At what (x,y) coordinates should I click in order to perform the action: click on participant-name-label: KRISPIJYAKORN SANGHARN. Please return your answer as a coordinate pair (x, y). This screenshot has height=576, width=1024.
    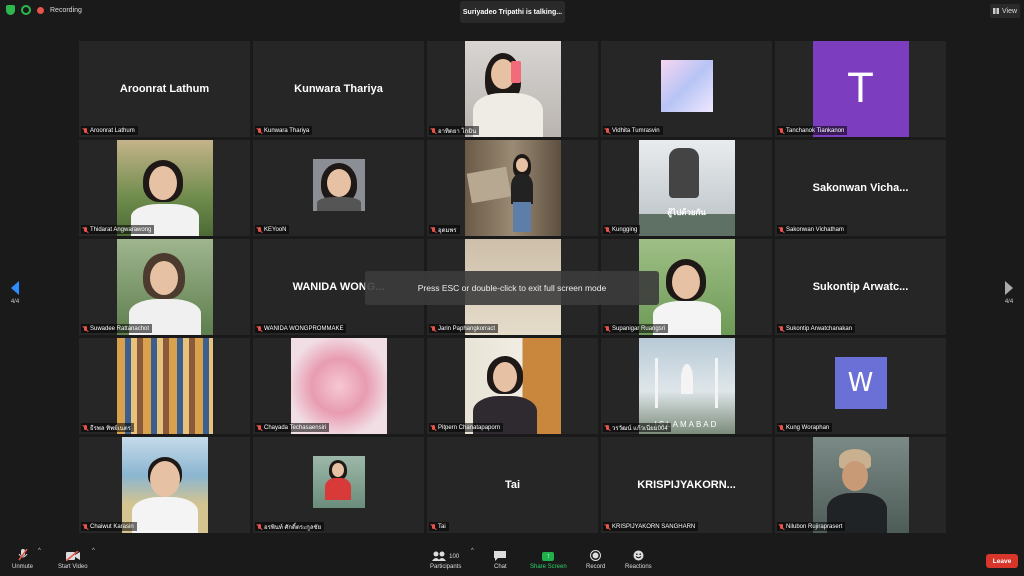
    Looking at the image, I should click on (651, 526).